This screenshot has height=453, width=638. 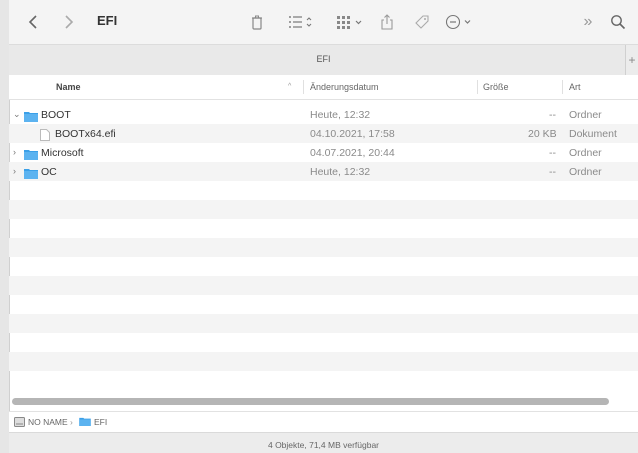 What do you see at coordinates (49, 172) in the screenshot?
I see `file-name: OC` at bounding box center [49, 172].